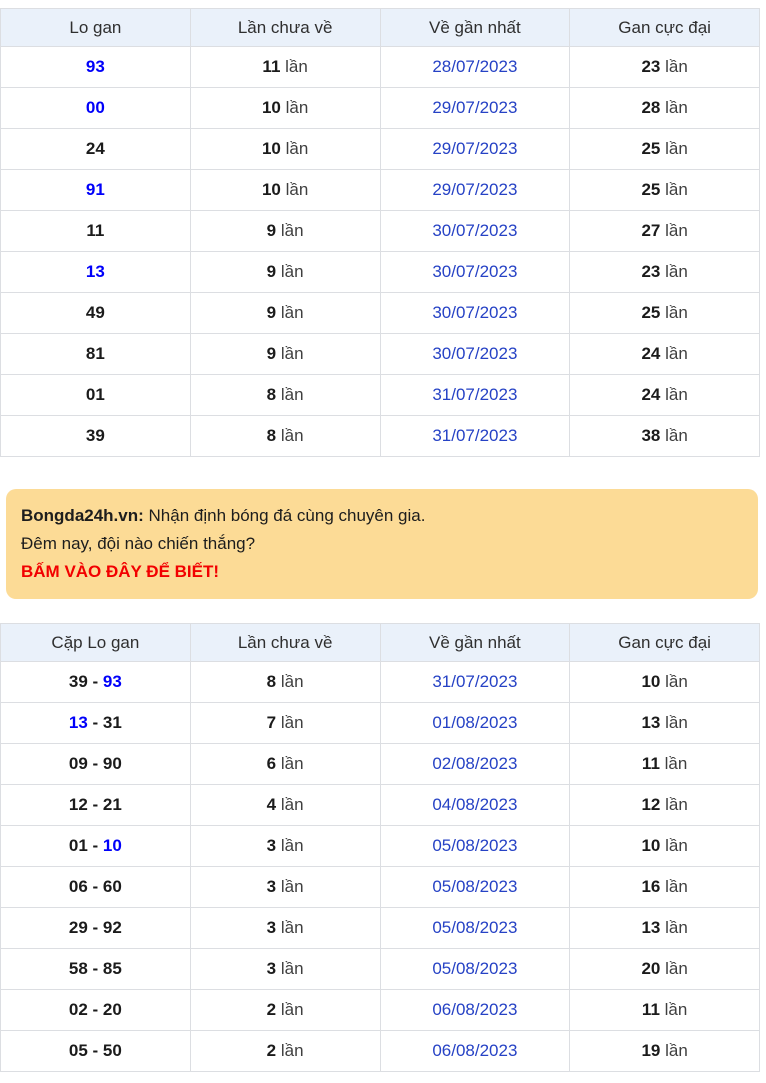 This screenshot has height=1083, width=766. Describe the element at coordinates (95, 928) in the screenshot. I see `pair-numbers: 29 - 92` at that location.